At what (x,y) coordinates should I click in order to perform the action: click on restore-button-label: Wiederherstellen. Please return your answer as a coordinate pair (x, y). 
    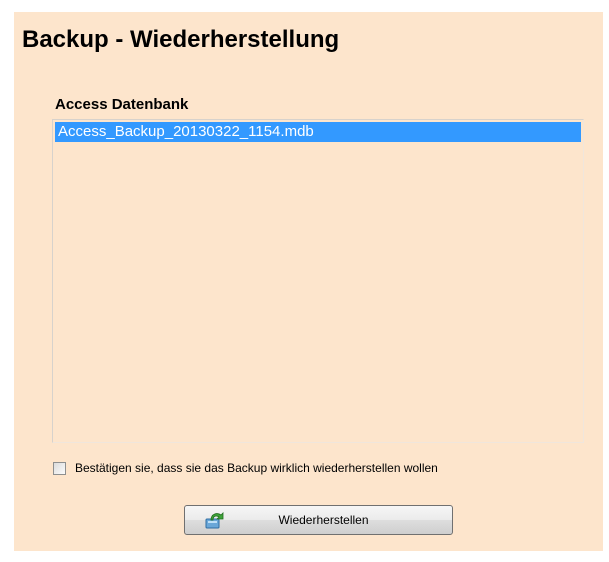
    Looking at the image, I should click on (323, 520).